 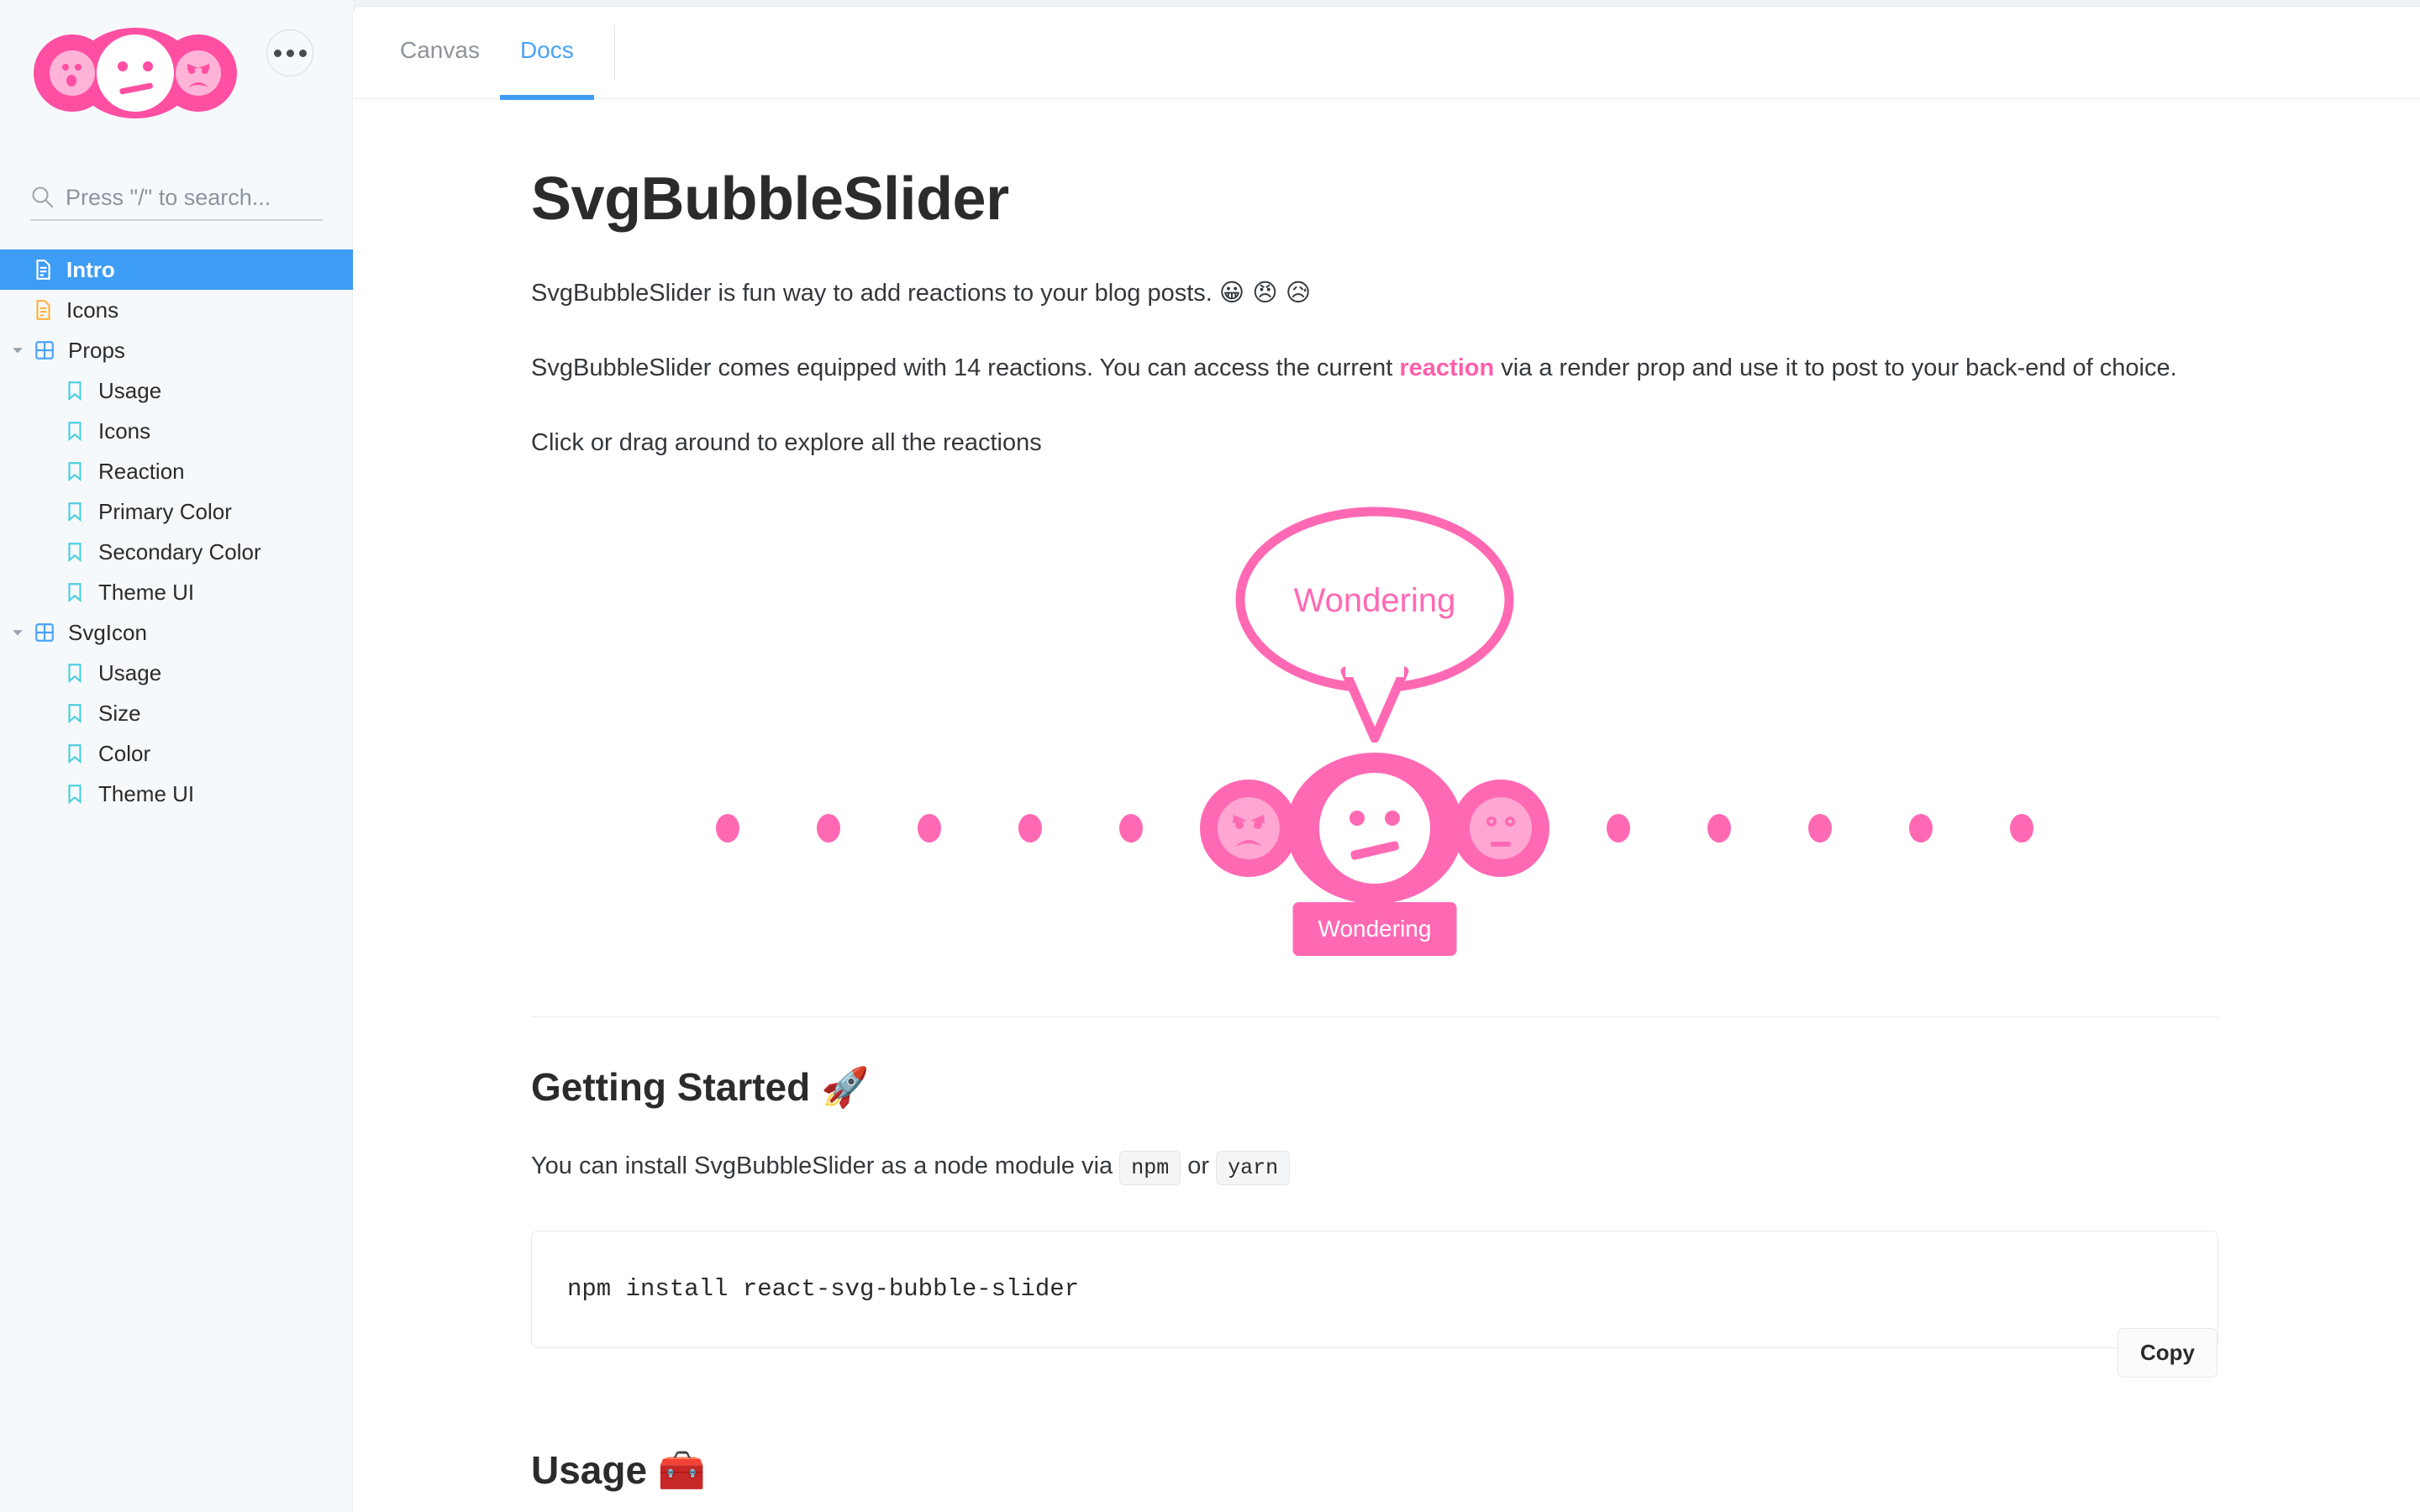 What do you see at coordinates (180, 551) in the screenshot?
I see `sidebar-item-label: Secondary Color` at bounding box center [180, 551].